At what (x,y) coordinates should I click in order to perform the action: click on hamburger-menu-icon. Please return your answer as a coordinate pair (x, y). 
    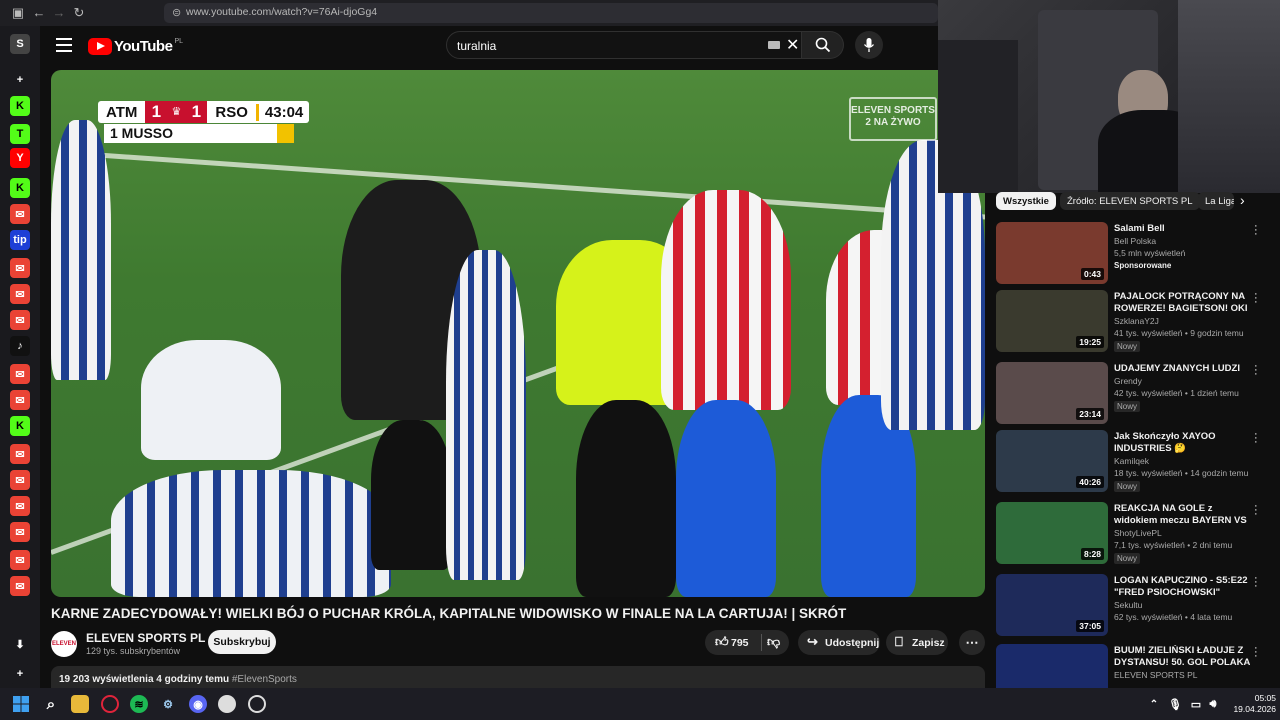
    Looking at the image, I should click on (64, 45).